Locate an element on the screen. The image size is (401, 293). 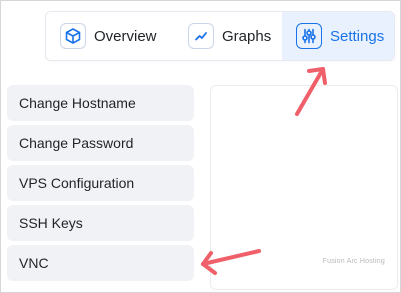
sidebar-item-vnc: VNC is located at coordinates (100, 263).